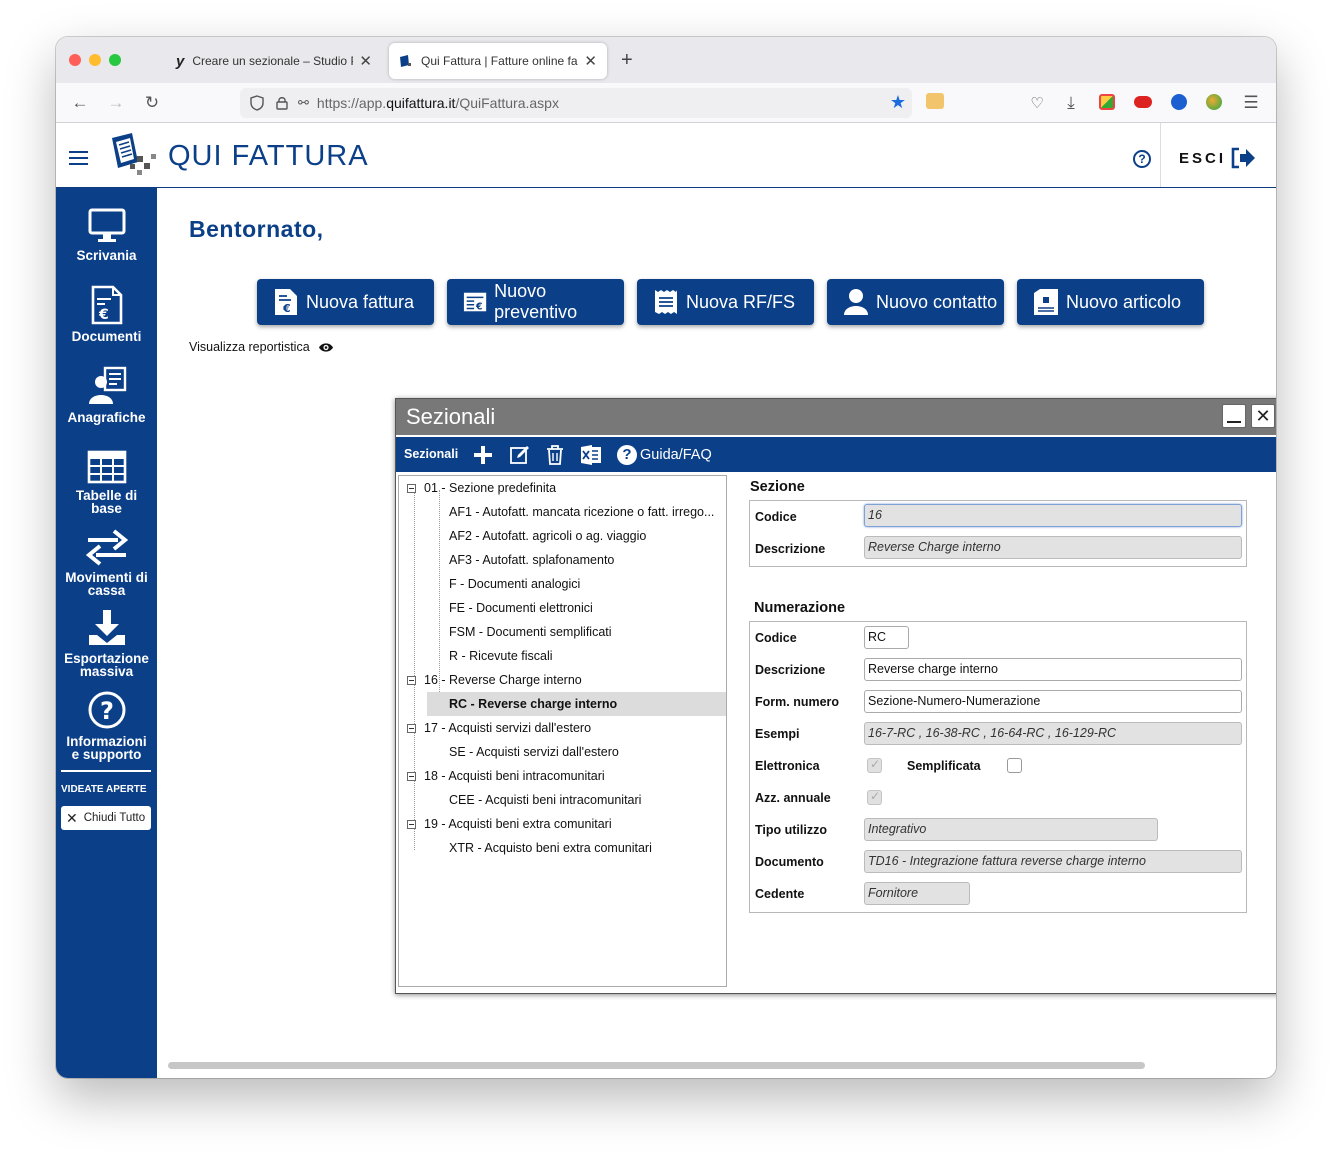 This screenshot has height=1152, width=1332. I want to click on sidebar-item-tabelle: Tabelle di base, so click(106, 482).